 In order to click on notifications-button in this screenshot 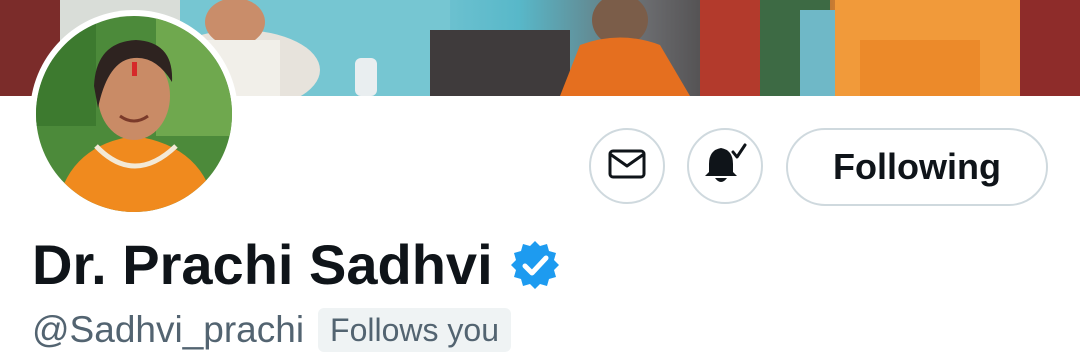, I will do `click(725, 166)`.